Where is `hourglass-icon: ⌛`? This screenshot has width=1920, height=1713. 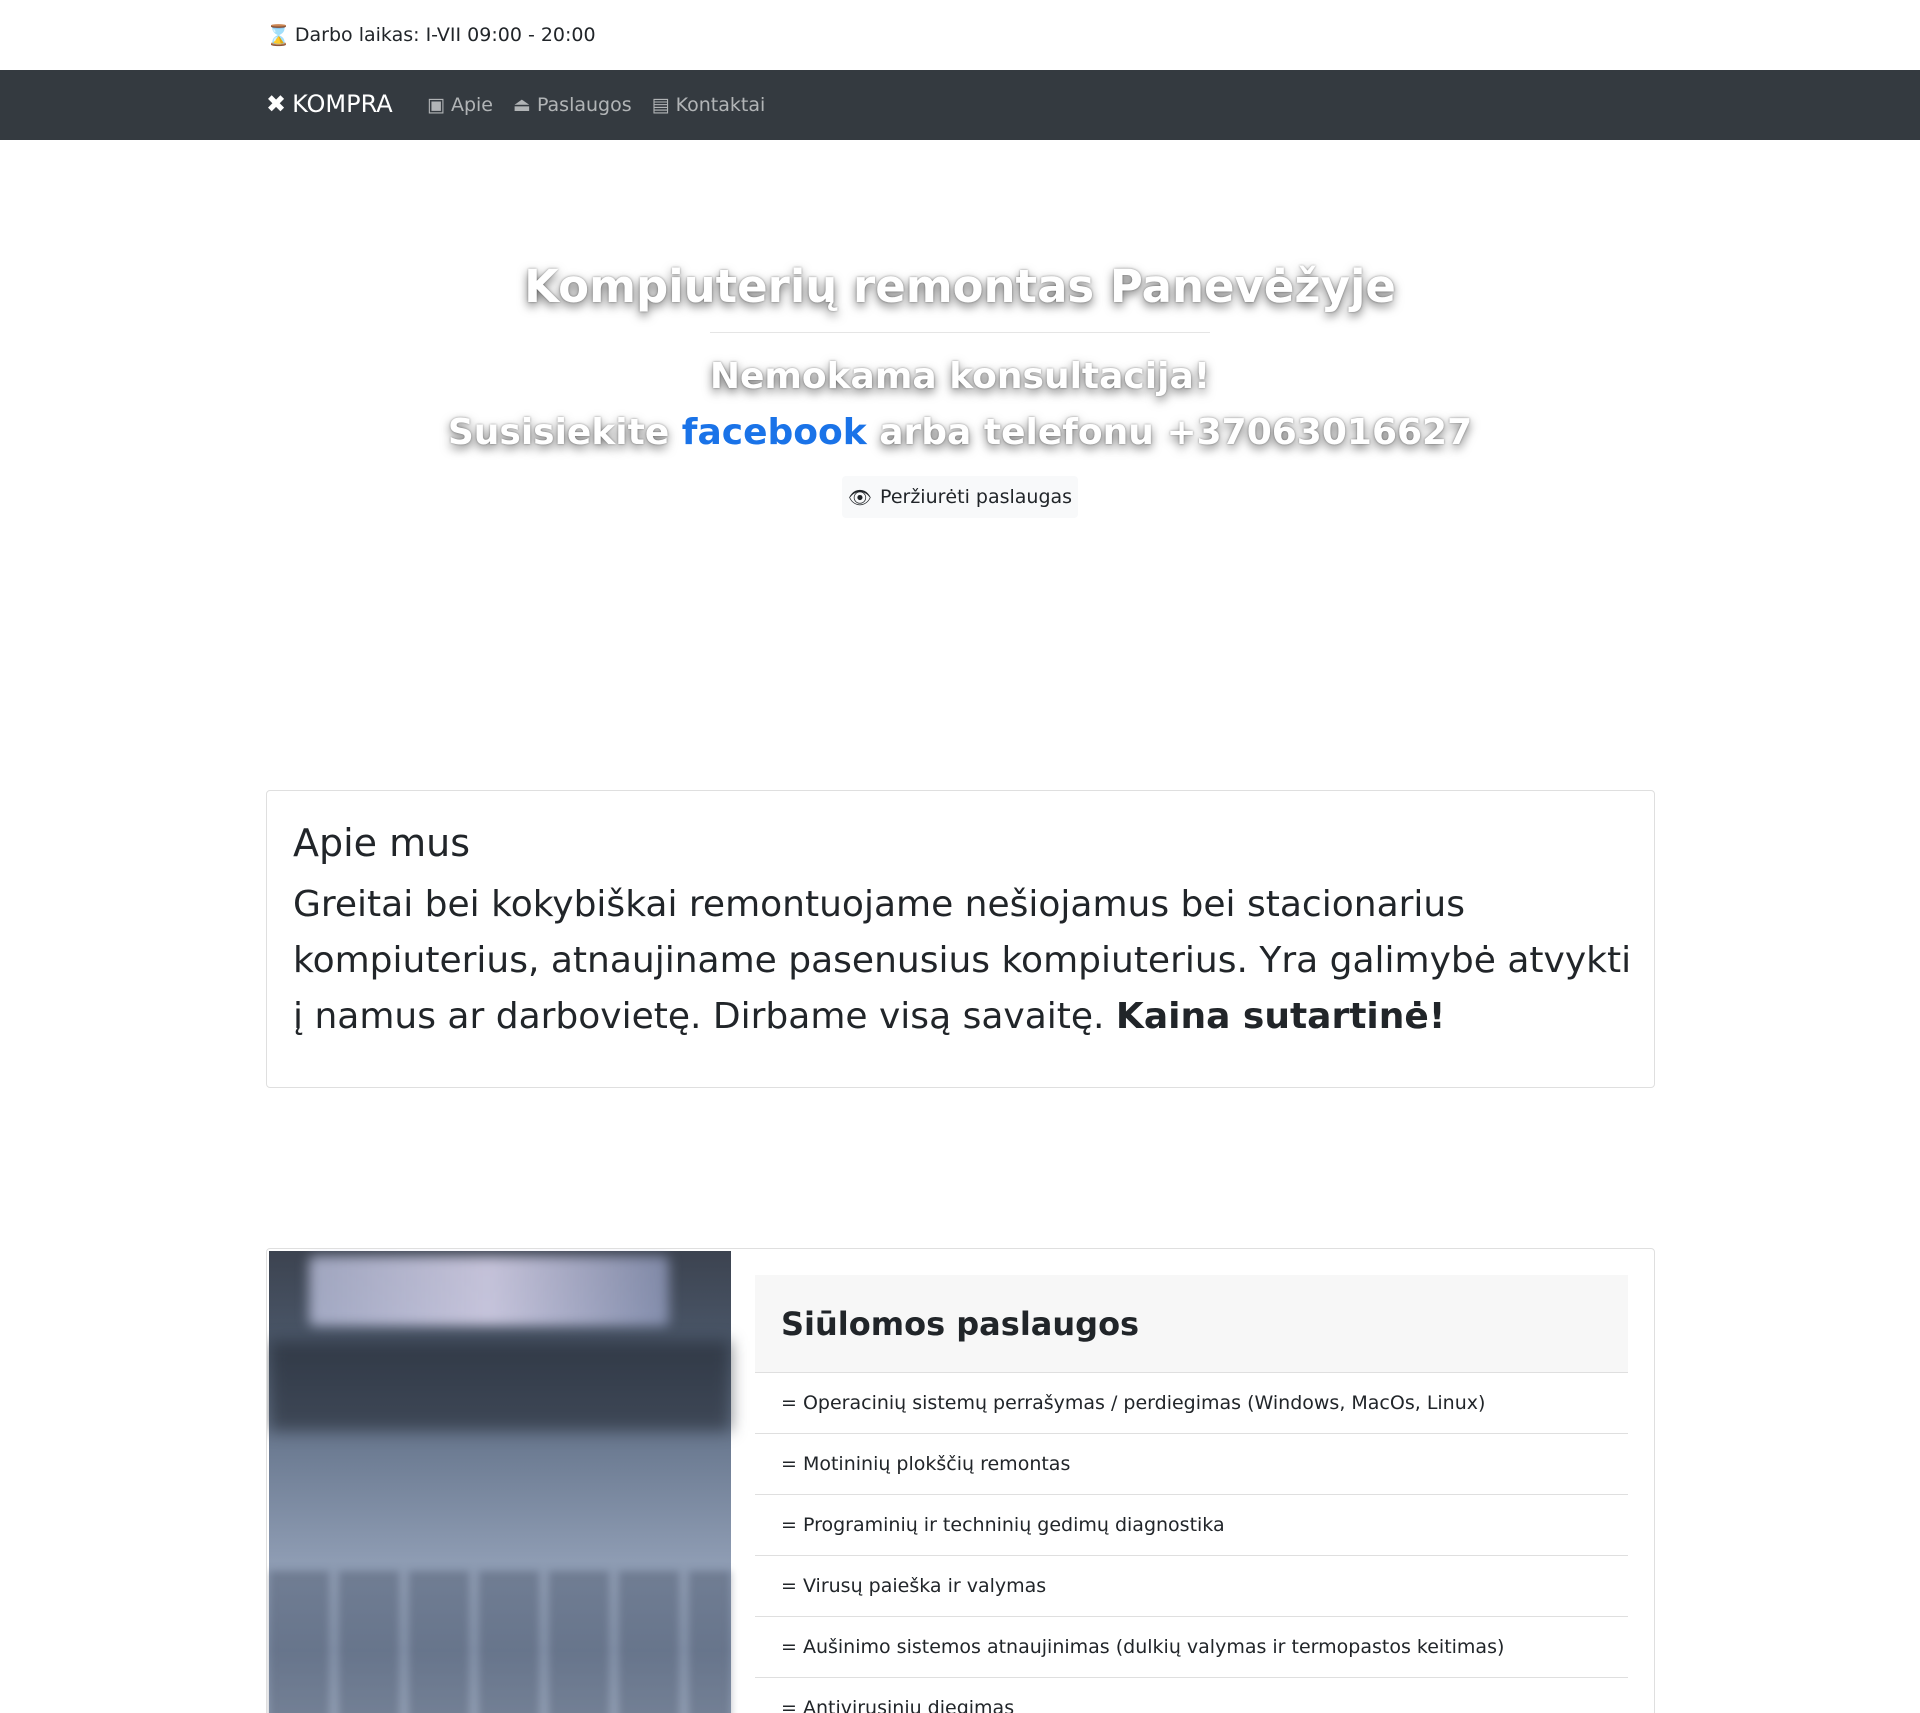
hourglass-icon: ⌛ is located at coordinates (278, 35).